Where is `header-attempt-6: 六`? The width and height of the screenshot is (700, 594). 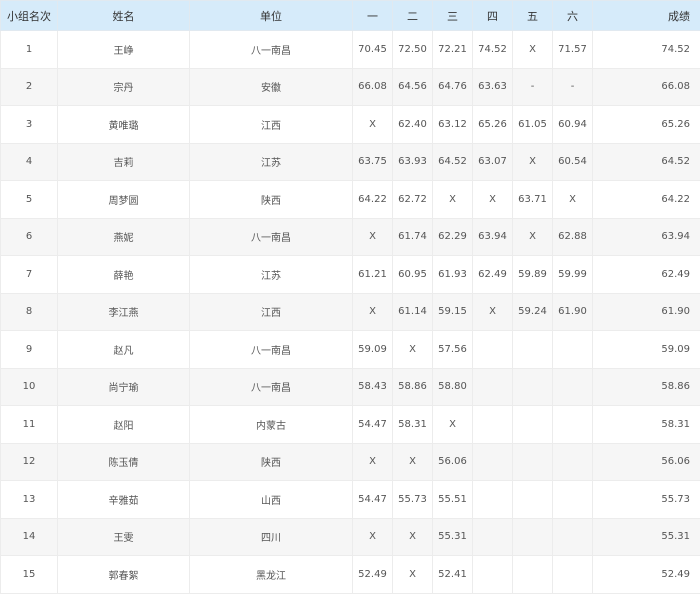
header-attempt-6: 六 is located at coordinates (573, 16).